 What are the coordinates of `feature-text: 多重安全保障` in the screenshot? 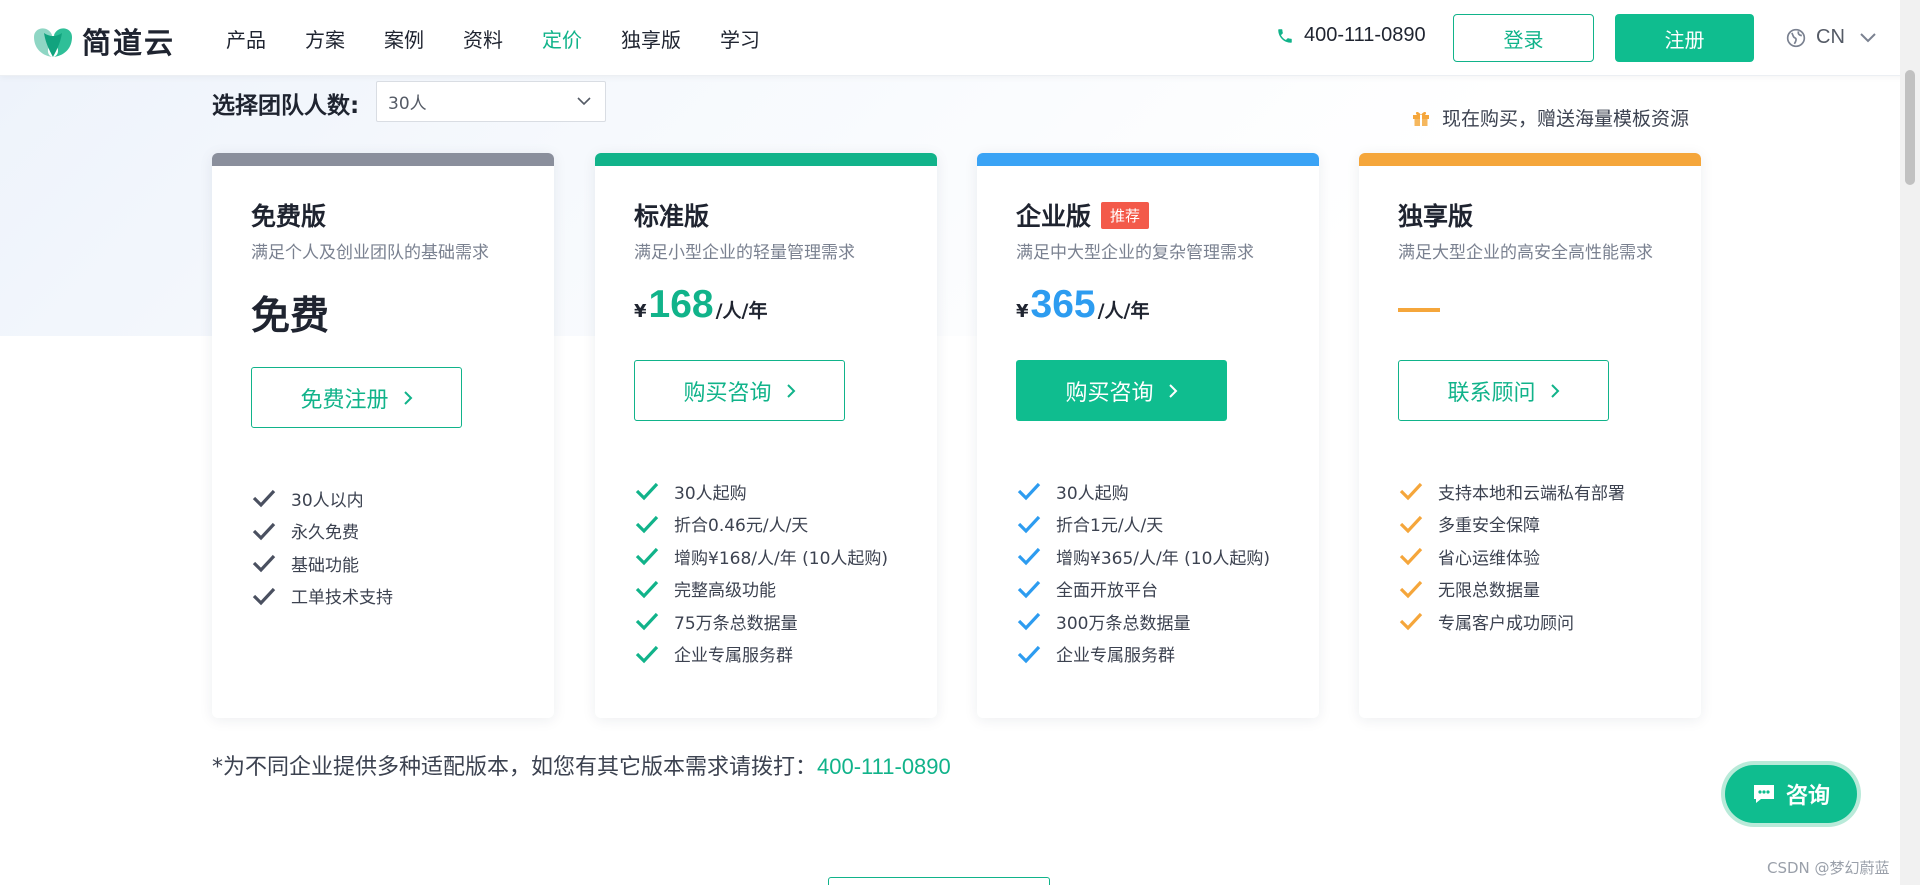 It's located at (1489, 526).